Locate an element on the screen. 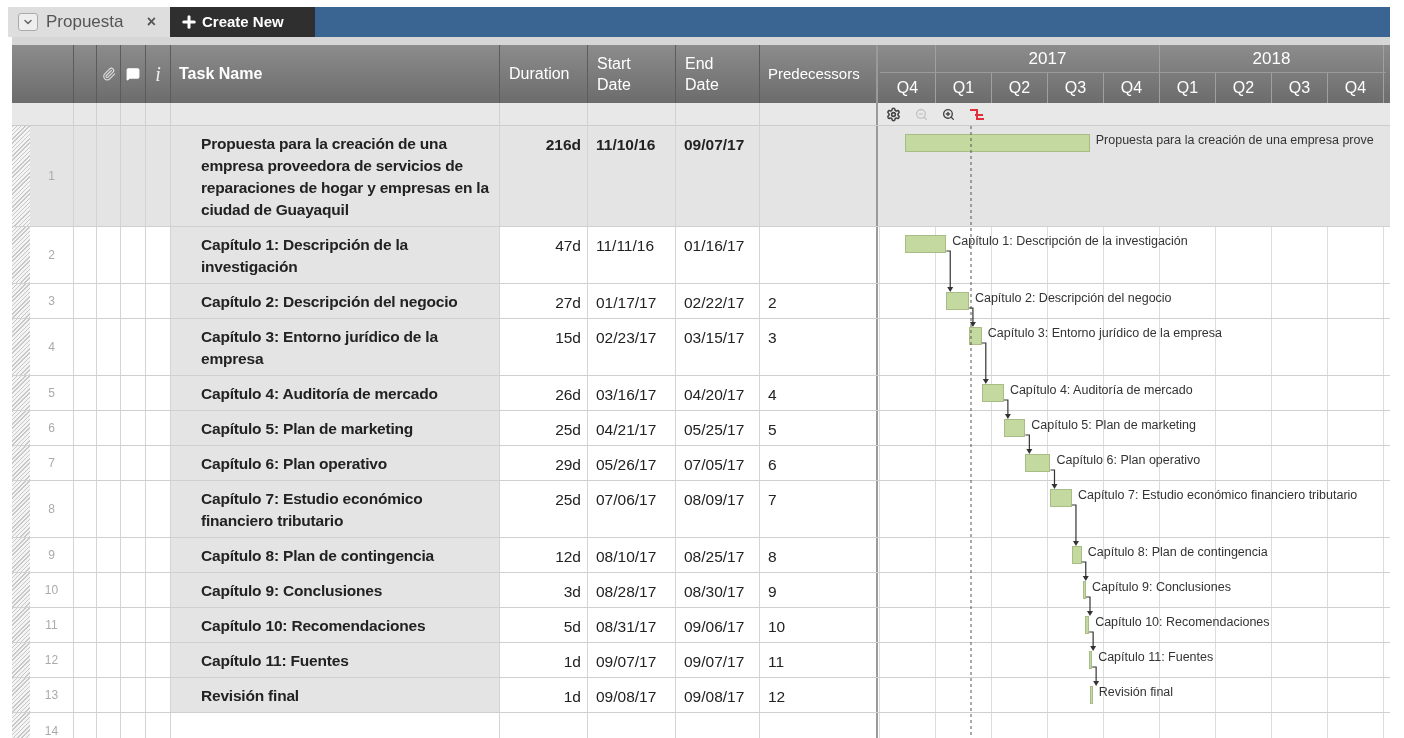 Image resolution: width=1404 pixels, height=738 pixels. predecessor-cell: 10 is located at coordinates (777, 626).